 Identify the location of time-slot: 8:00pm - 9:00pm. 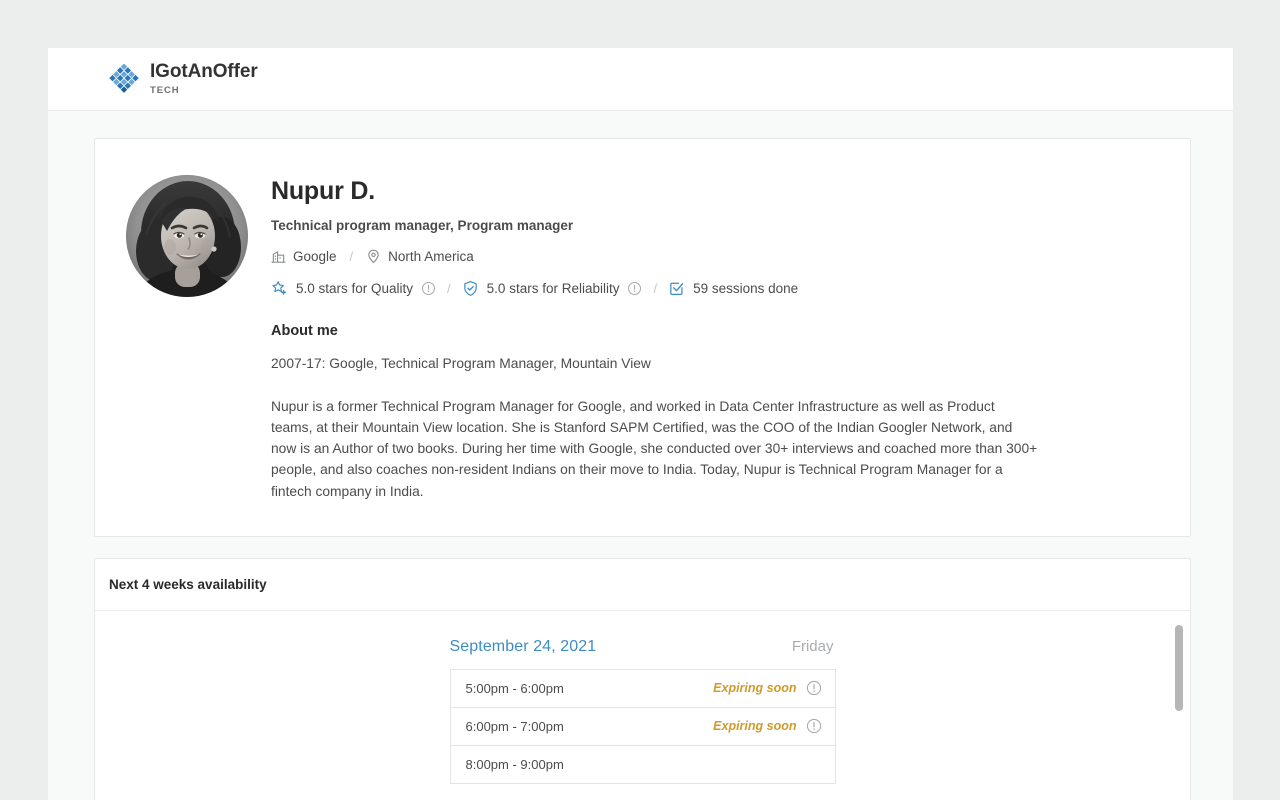
(642, 764).